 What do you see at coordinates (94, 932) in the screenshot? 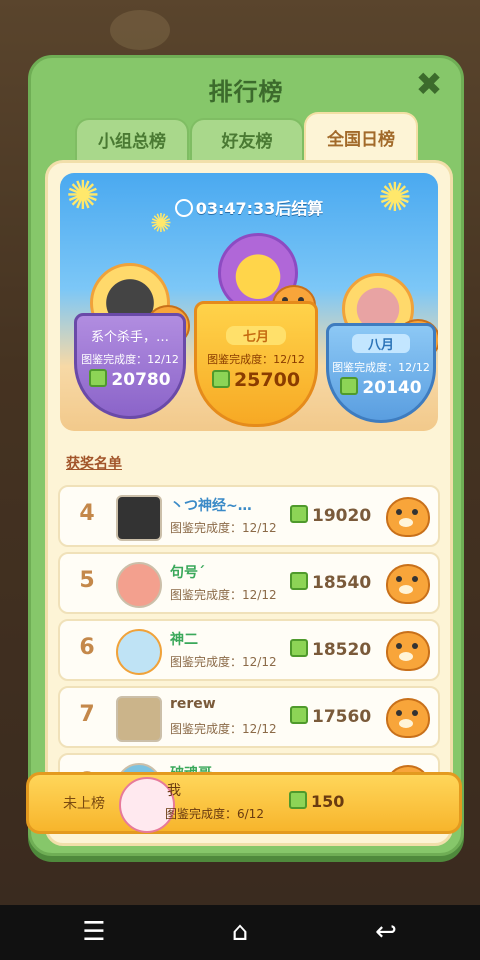
I see `menu-icon: ☰` at bounding box center [94, 932].